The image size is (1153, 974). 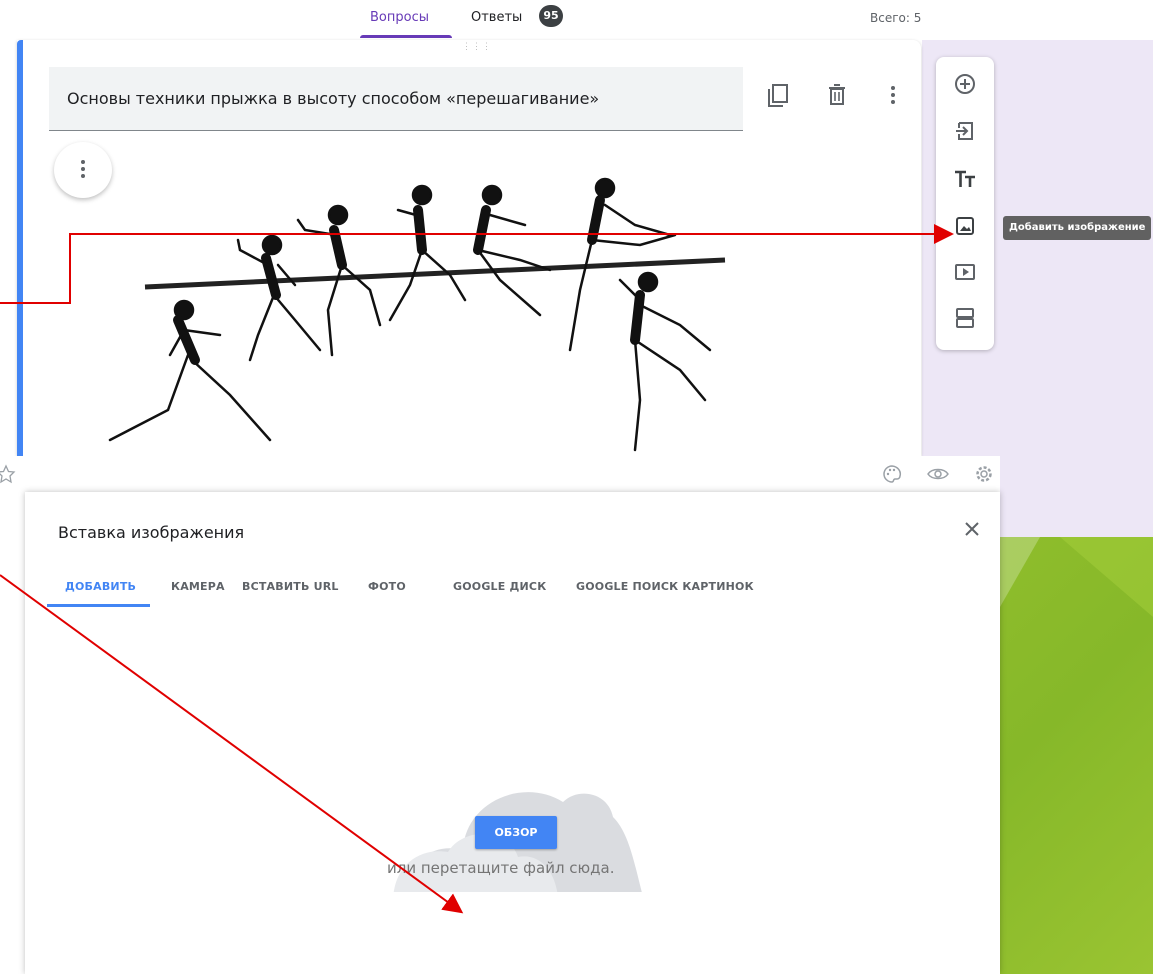 What do you see at coordinates (406, 36) in the screenshot?
I see `tab-active-indicator` at bounding box center [406, 36].